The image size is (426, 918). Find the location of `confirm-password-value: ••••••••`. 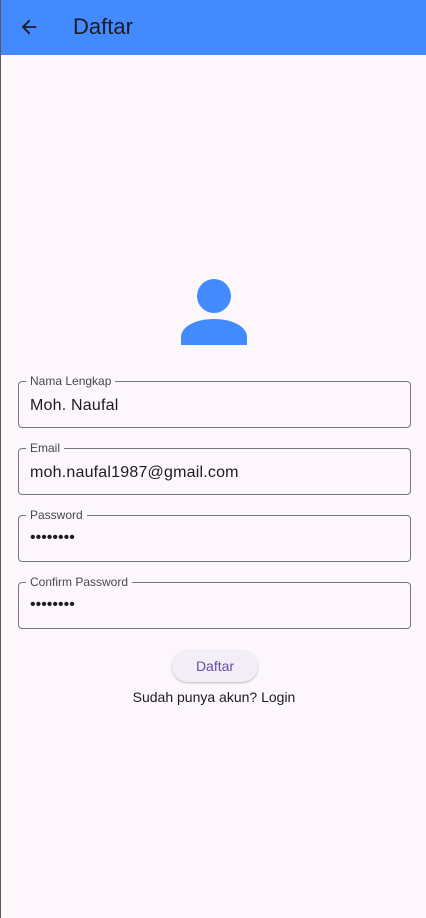

confirm-password-value: •••••••• is located at coordinates (52, 604).